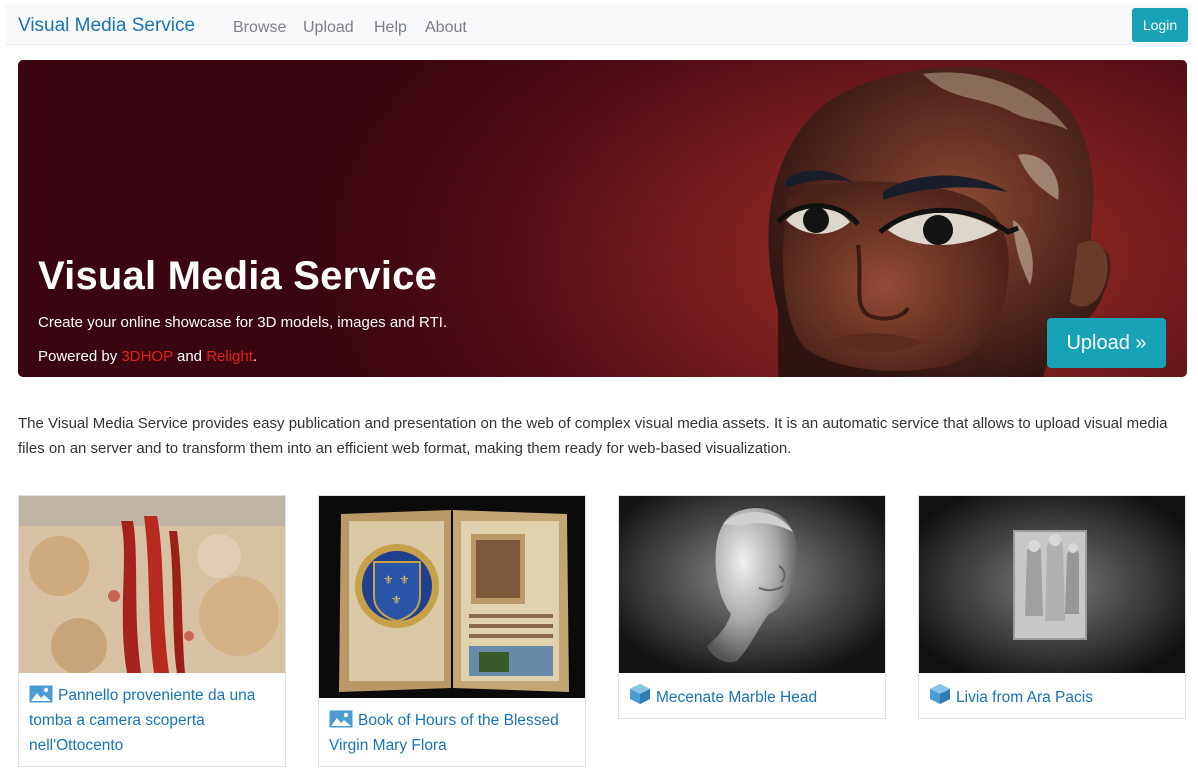 The height and width of the screenshot is (769, 1198). What do you see at coordinates (238, 276) in the screenshot?
I see `hero-title: Visual Media Service` at bounding box center [238, 276].